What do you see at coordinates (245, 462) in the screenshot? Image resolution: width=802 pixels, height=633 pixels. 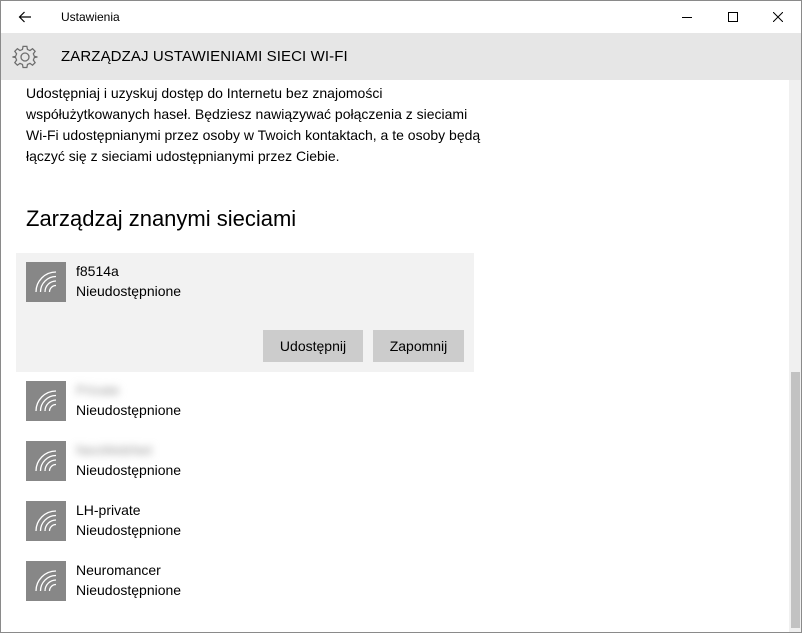 I see `network-item: NeoWebNet Nieudostępnione` at bounding box center [245, 462].